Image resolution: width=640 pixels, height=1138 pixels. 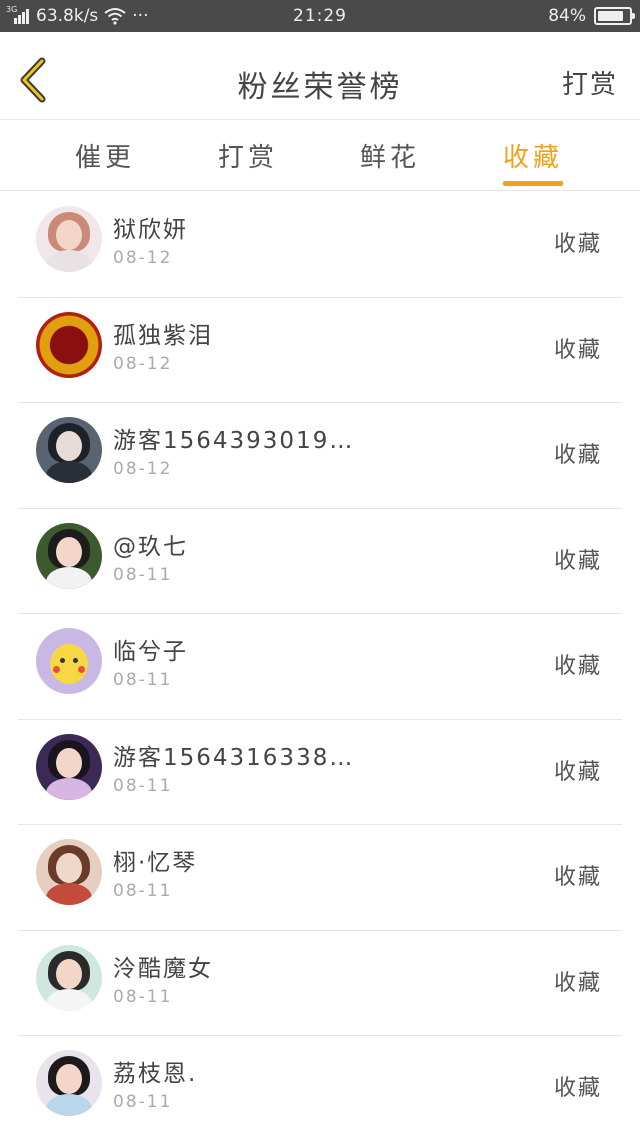 What do you see at coordinates (567, 16) in the screenshot?
I see `battery-percent: 84%` at bounding box center [567, 16].